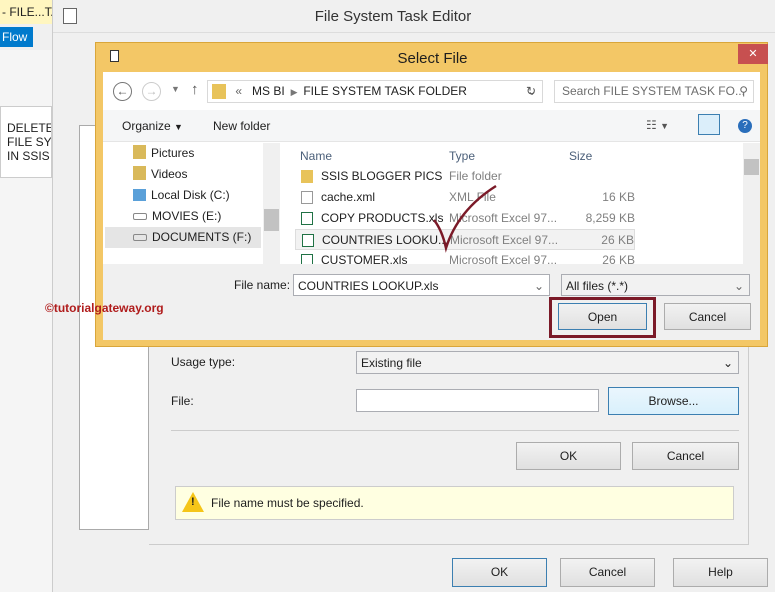 The width and height of the screenshot is (775, 592). Describe the element at coordinates (195, 89) in the screenshot. I see `up-button: ↑` at that location.